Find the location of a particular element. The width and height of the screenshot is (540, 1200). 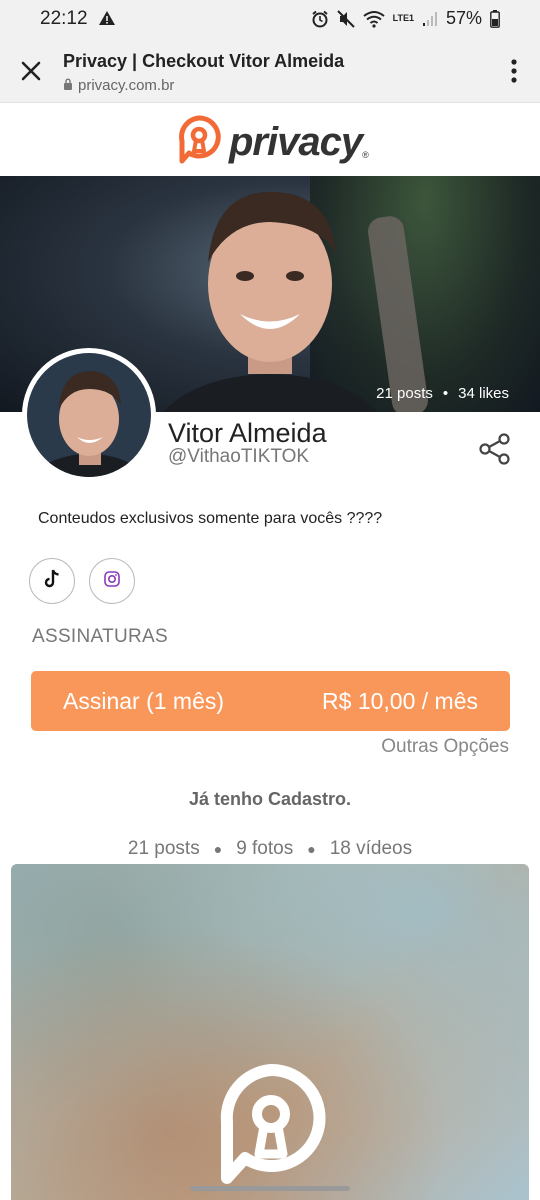

privacy-logo-text: privacy is located at coordinates (296, 142).